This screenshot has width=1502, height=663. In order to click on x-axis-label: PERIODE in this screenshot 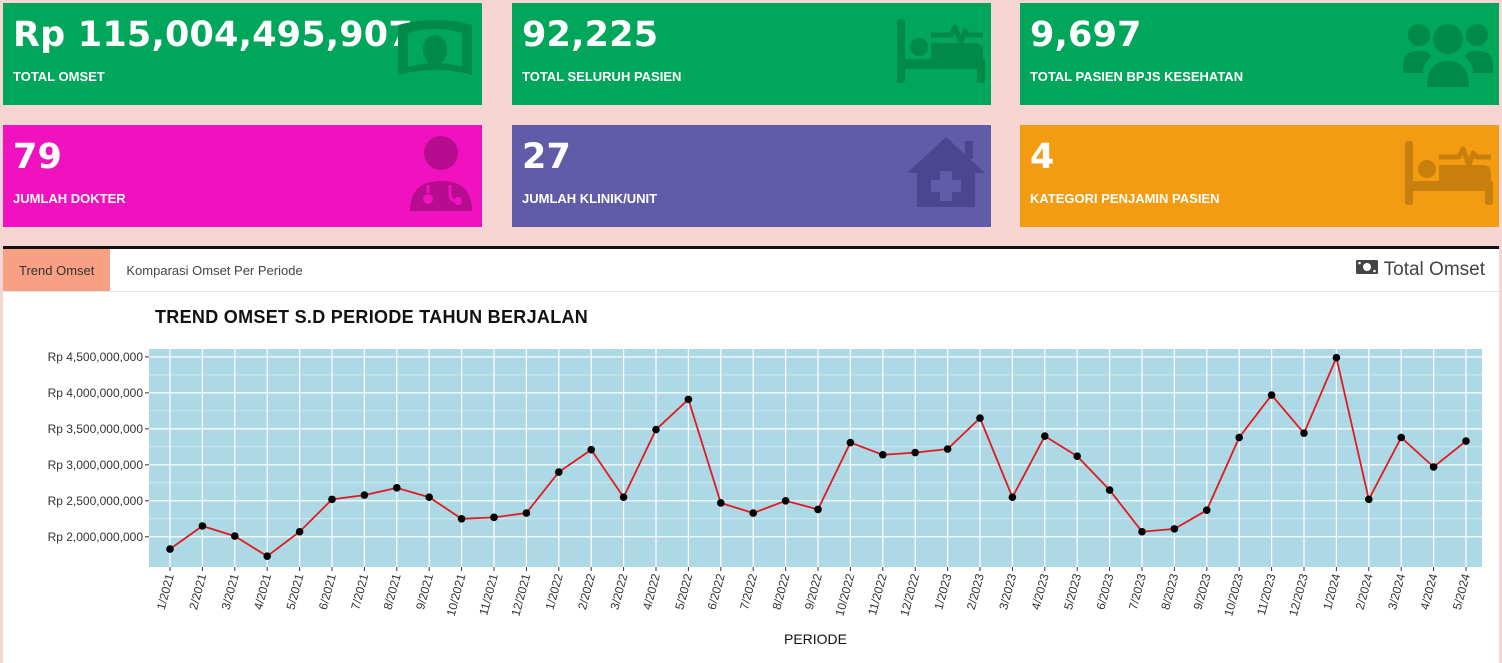, I will do `click(815, 639)`.